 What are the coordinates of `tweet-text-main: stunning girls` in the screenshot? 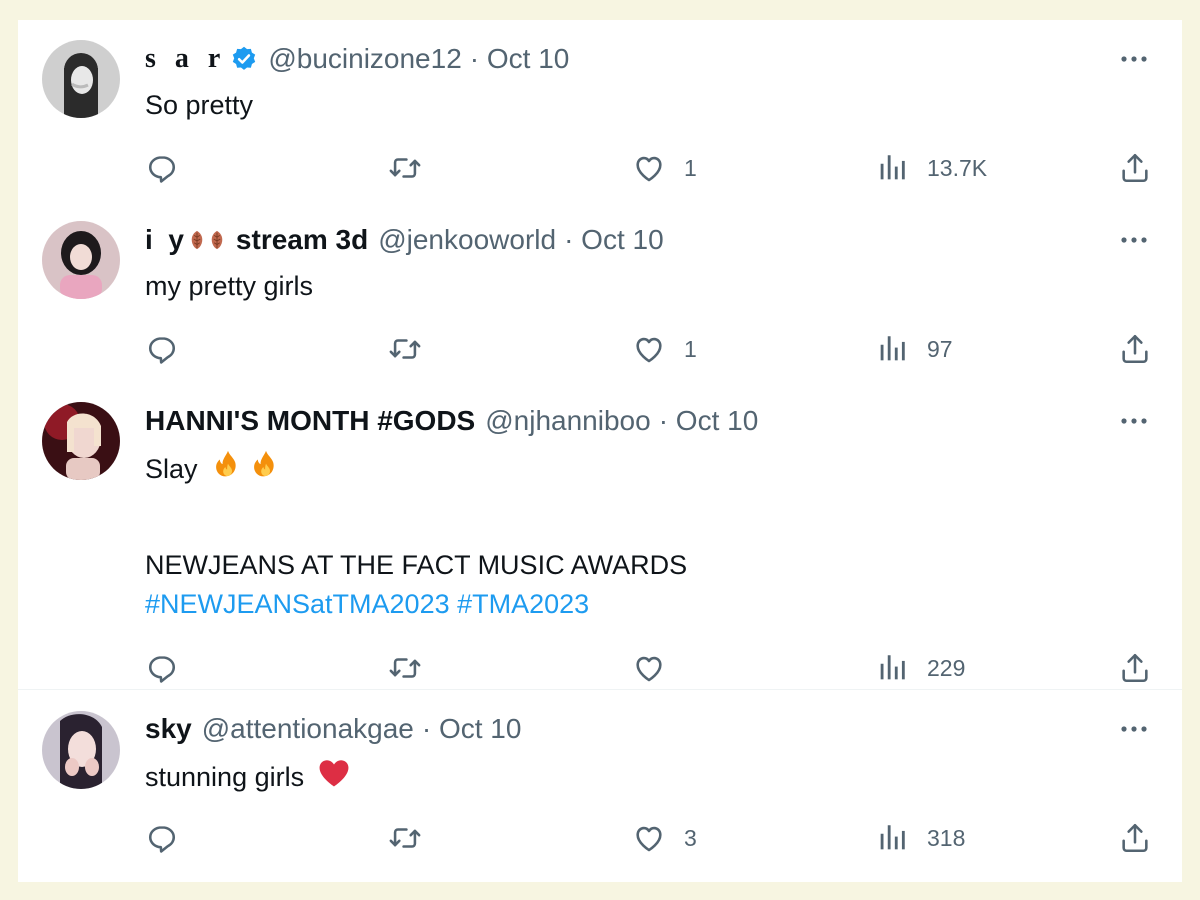 It's located at (225, 777).